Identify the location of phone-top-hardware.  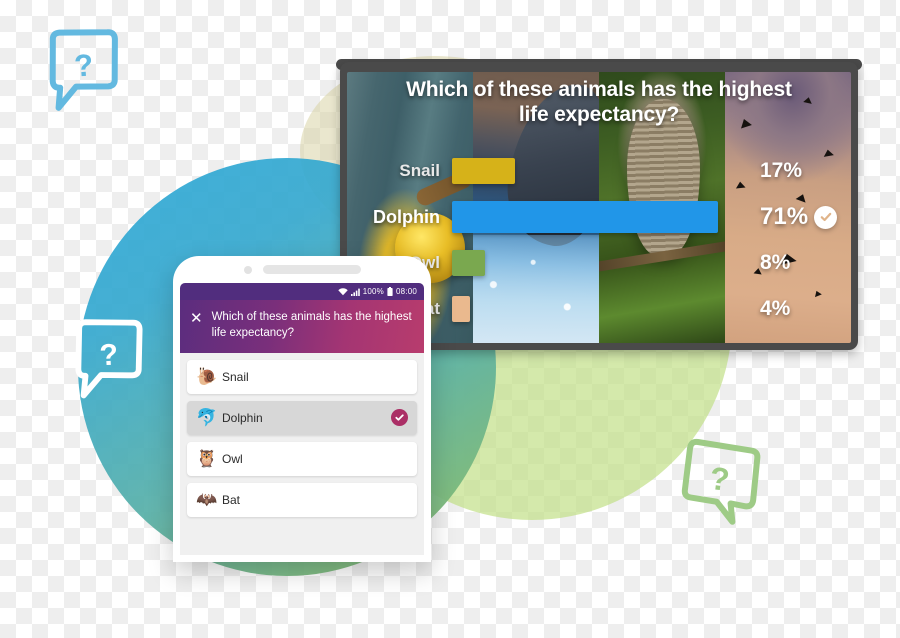
(302, 269).